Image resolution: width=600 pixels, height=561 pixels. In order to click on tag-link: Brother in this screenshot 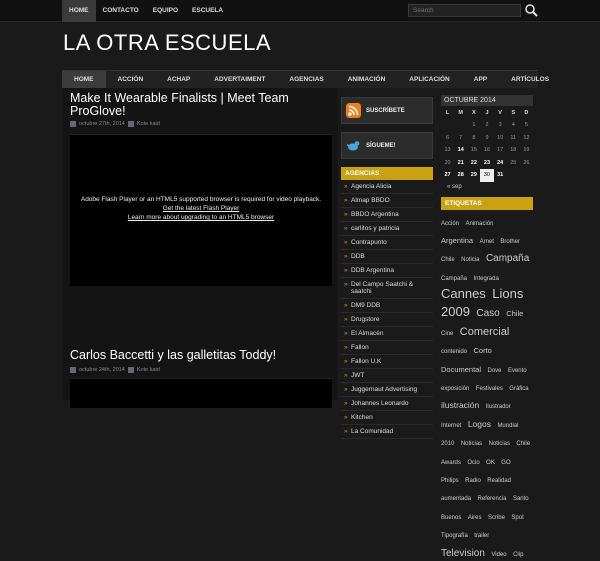, I will do `click(510, 242)`.